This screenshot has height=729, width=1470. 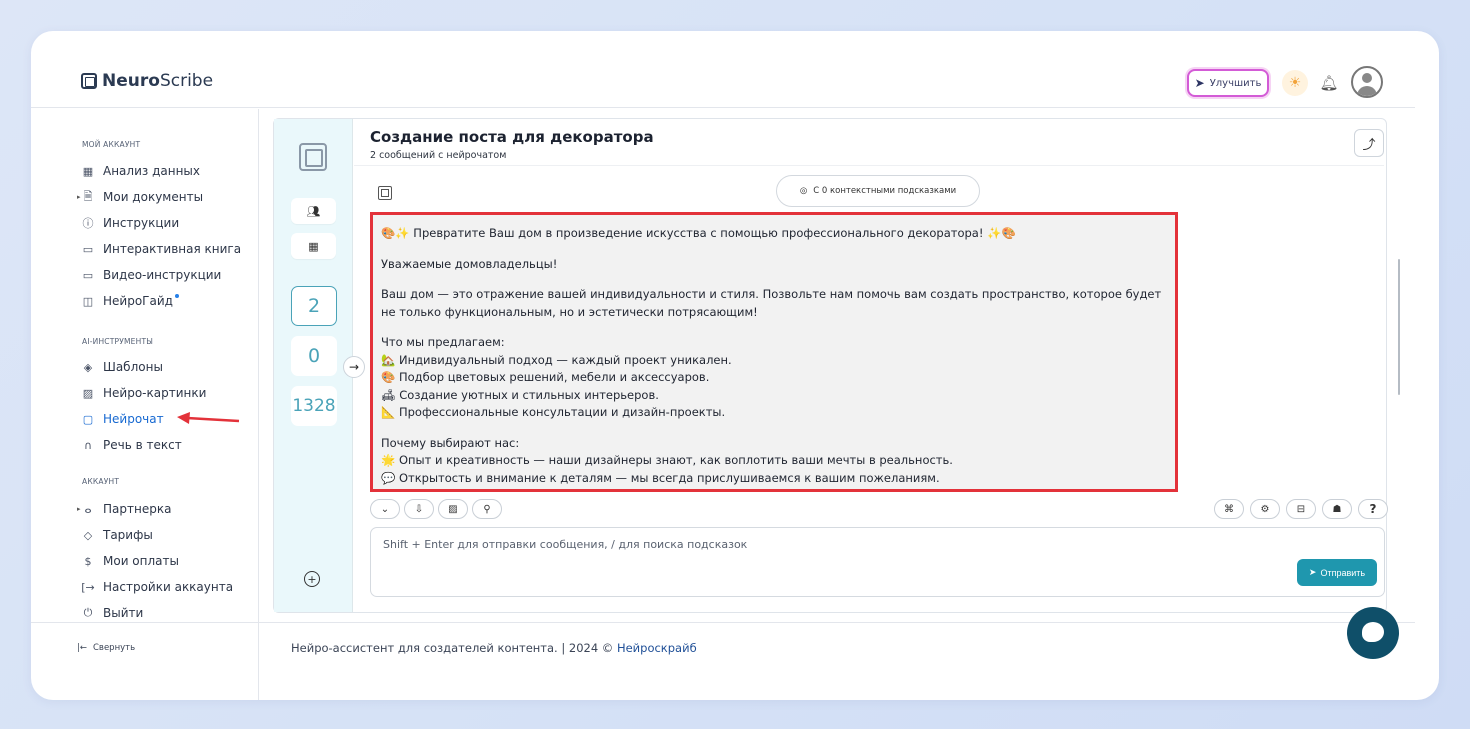 I want to click on send-button: ➤ Отправить, so click(x=1337, y=572).